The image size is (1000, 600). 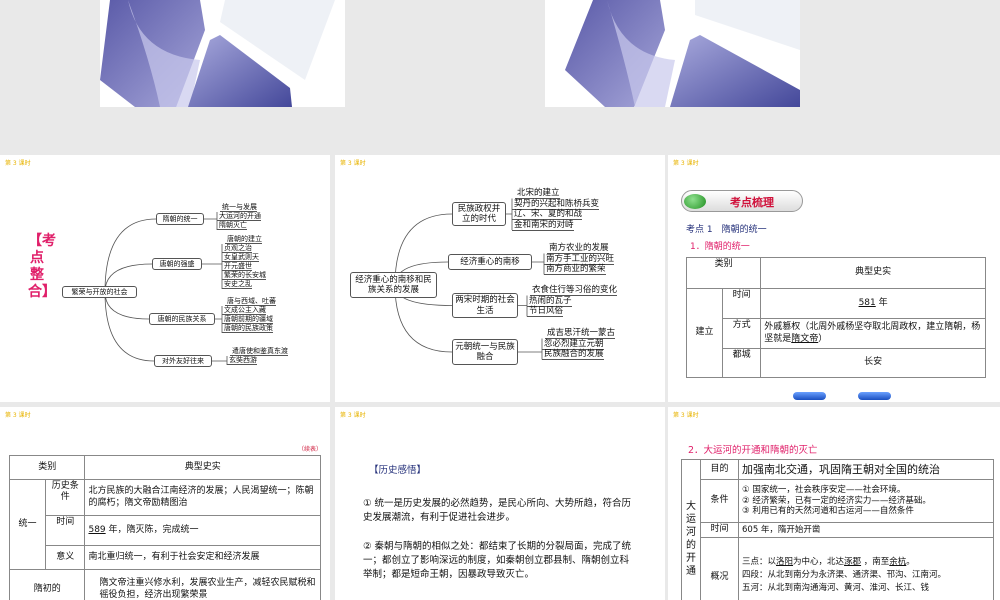 I want to click on section-pill: 考点梳理, so click(x=742, y=201).